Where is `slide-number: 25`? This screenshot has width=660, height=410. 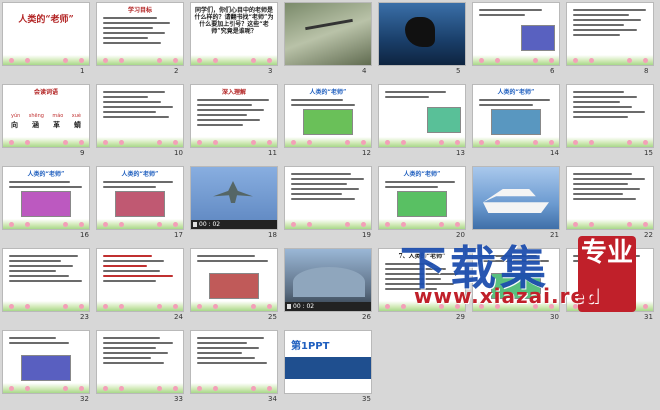 slide-number: 25 is located at coordinates (272, 317).